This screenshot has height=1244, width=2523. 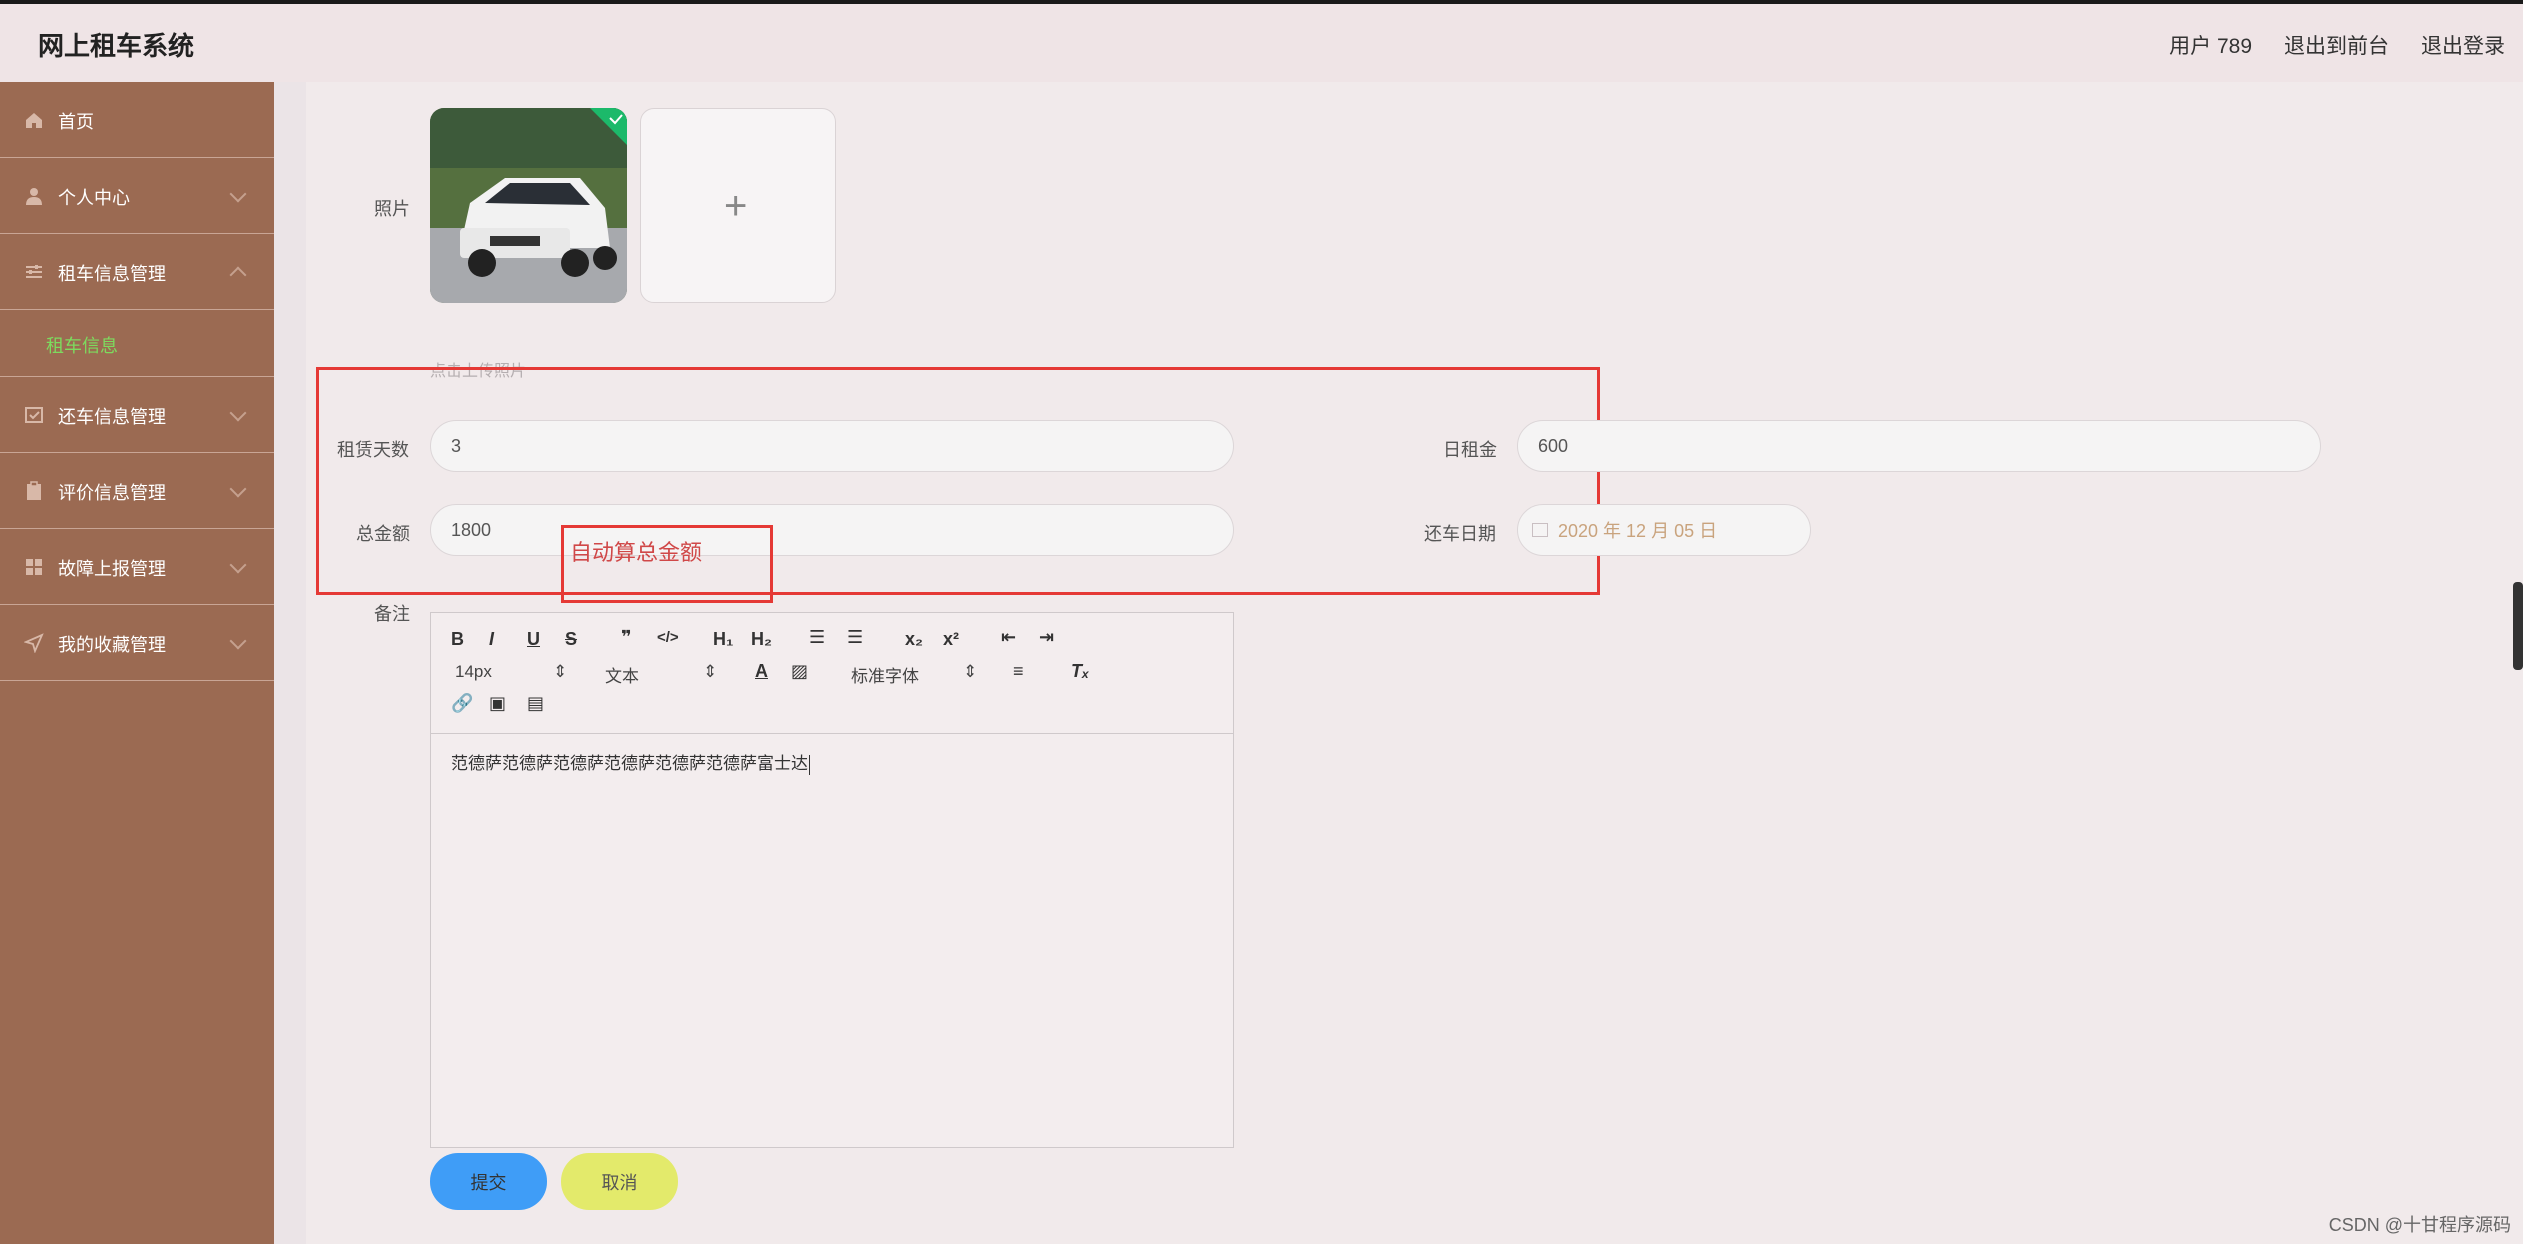 What do you see at coordinates (112, 417) in the screenshot?
I see `sidebar-item-label: 还车信息管理` at bounding box center [112, 417].